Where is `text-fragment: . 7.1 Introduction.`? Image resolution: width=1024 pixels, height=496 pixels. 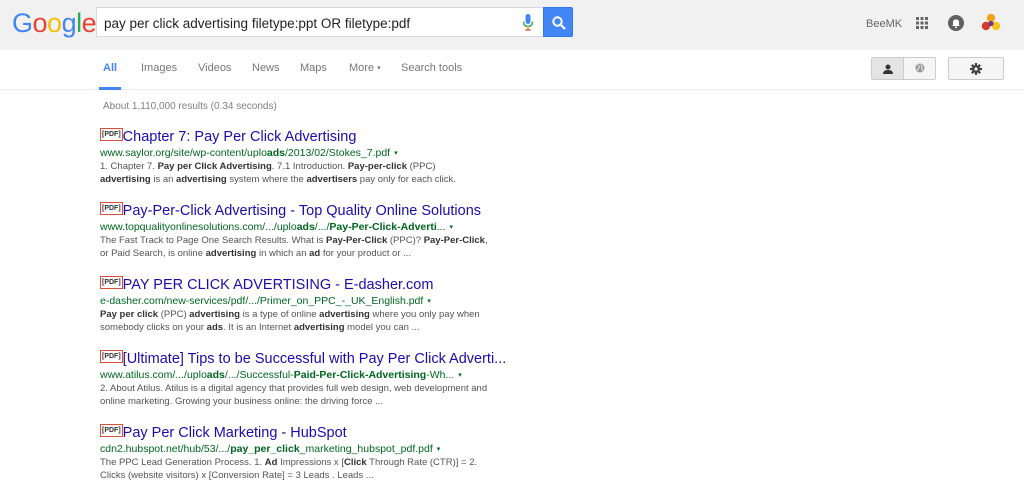
text-fragment: . 7.1 Introduction. is located at coordinates (309, 166).